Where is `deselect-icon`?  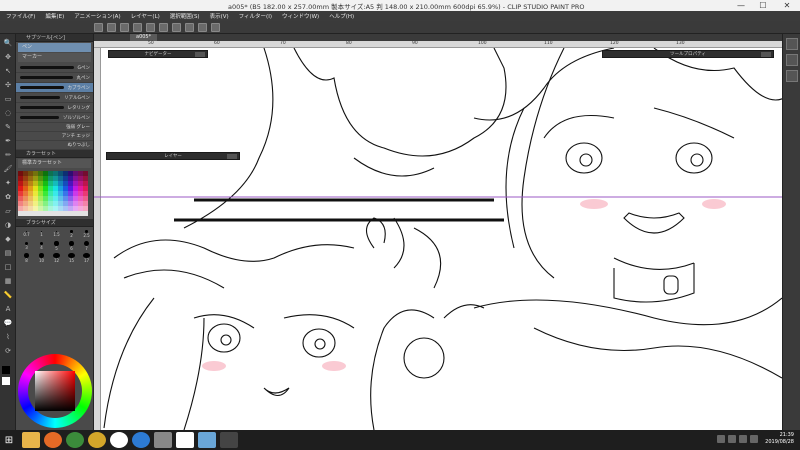
deselect-icon is located at coordinates (202, 27).